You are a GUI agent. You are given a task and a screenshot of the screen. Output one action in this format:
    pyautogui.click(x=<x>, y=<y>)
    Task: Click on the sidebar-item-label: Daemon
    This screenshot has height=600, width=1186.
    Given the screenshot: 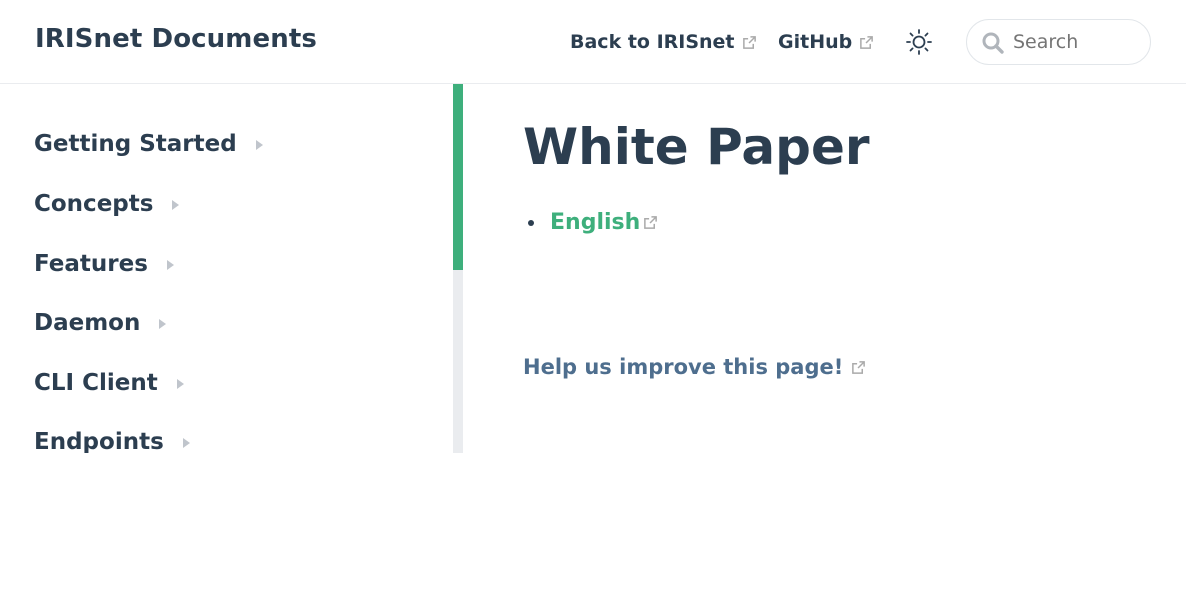 What is the action you would take?
    pyautogui.click(x=87, y=323)
    